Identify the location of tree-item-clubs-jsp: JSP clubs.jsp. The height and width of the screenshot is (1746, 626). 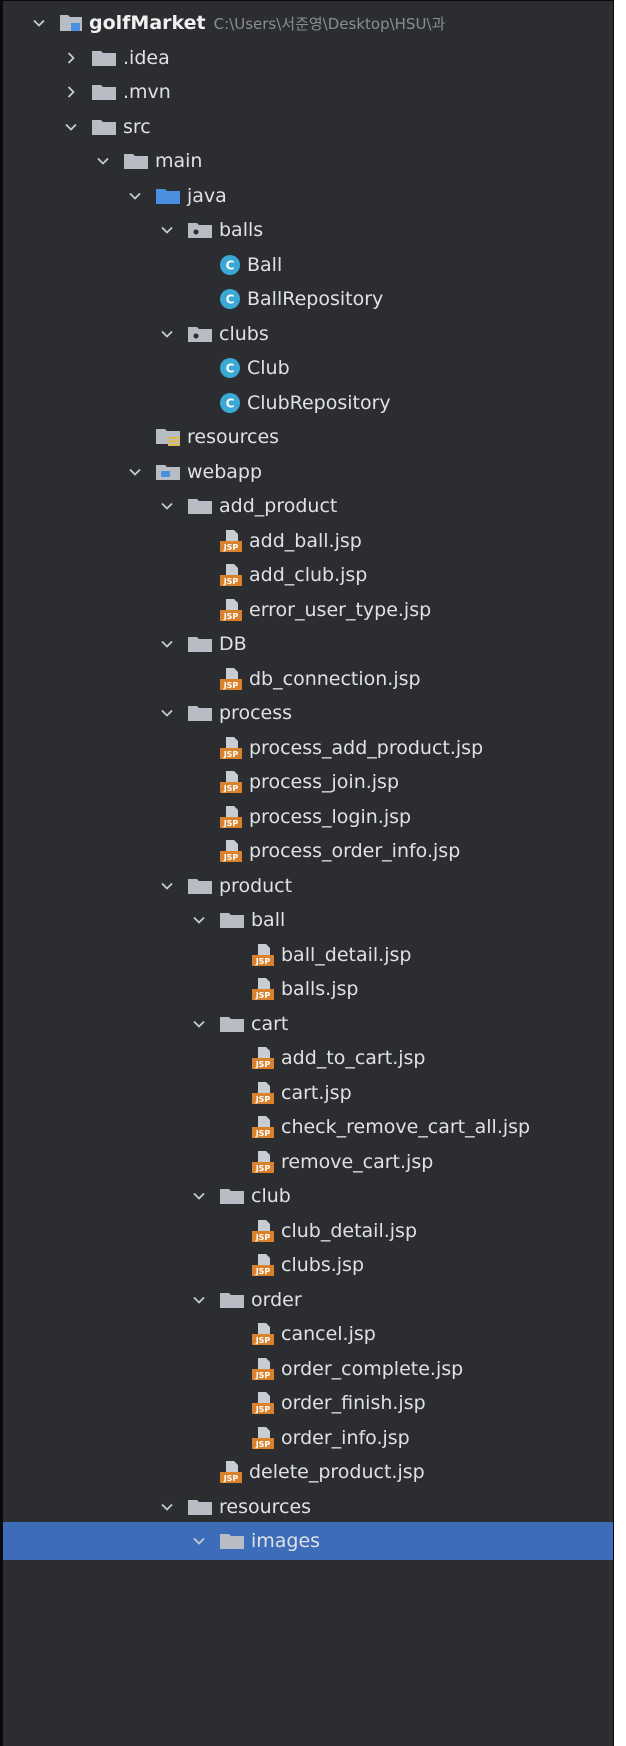
(308, 1265).